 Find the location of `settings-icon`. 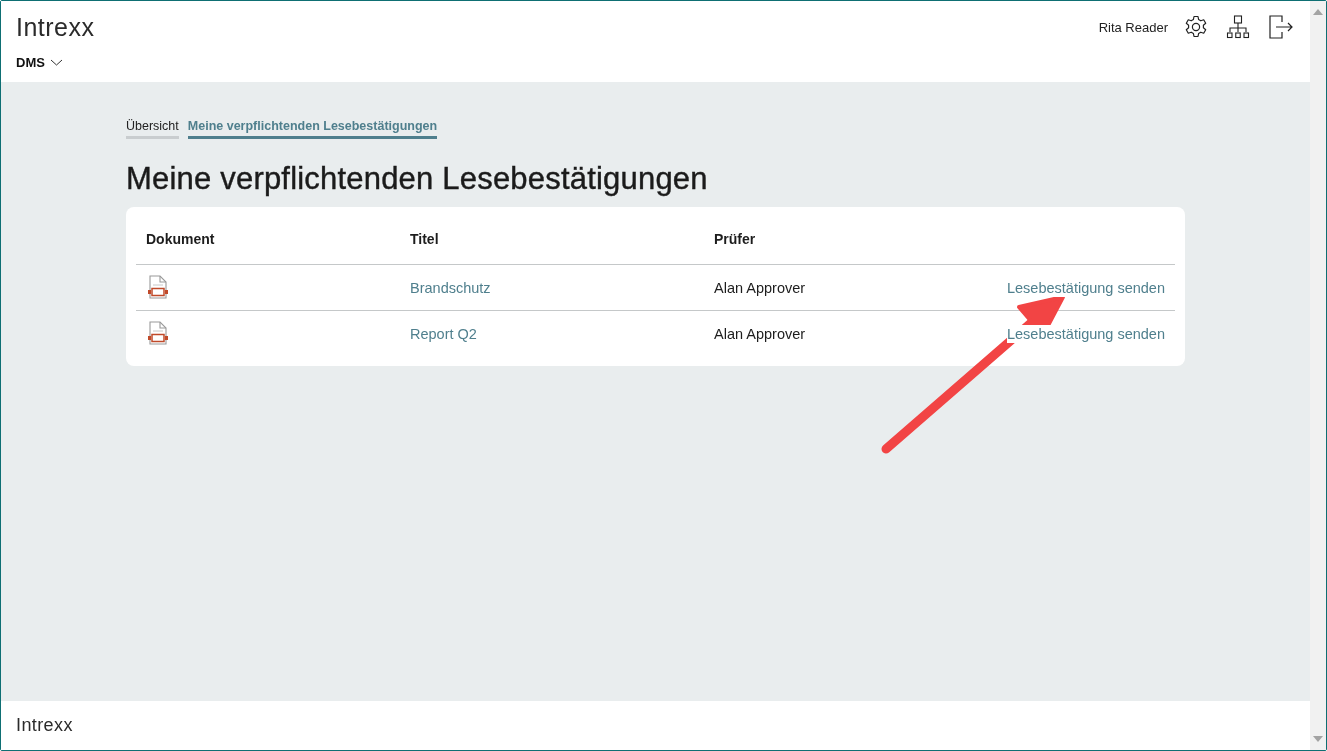

settings-icon is located at coordinates (1196, 27).